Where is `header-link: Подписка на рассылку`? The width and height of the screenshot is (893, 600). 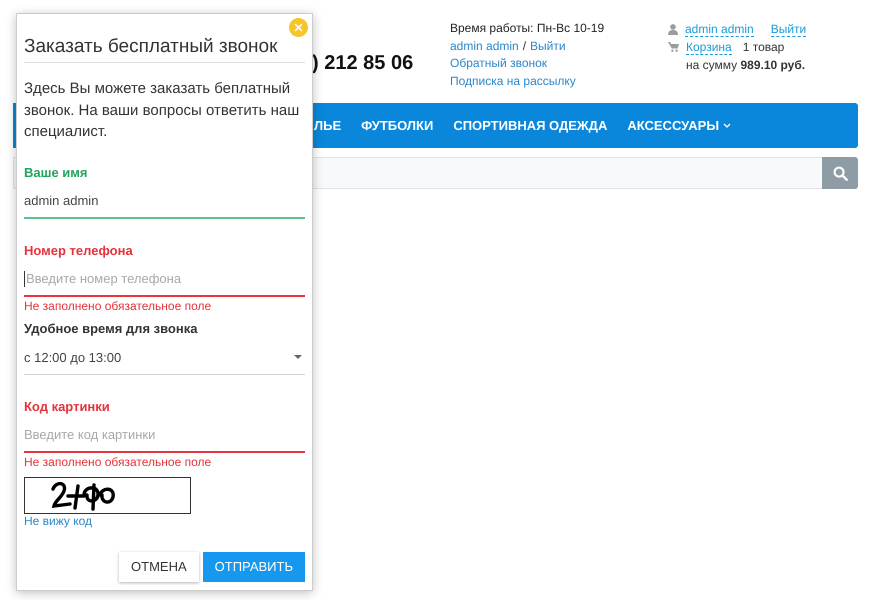
header-link: Подписка на рассылку is located at coordinates (513, 81).